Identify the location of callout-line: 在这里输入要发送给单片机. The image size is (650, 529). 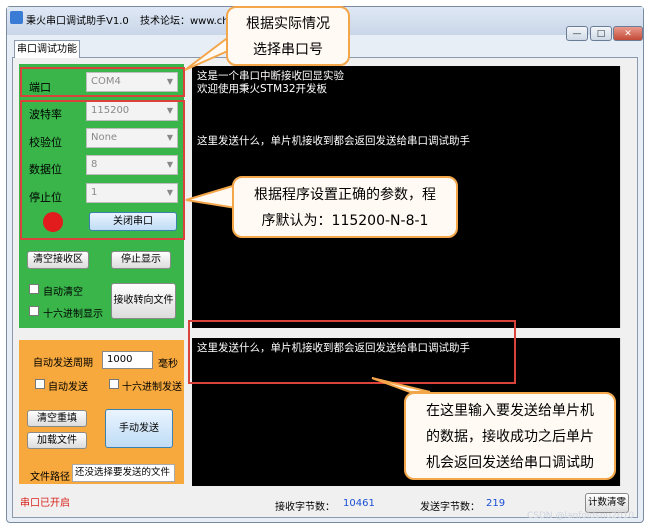
(510, 411).